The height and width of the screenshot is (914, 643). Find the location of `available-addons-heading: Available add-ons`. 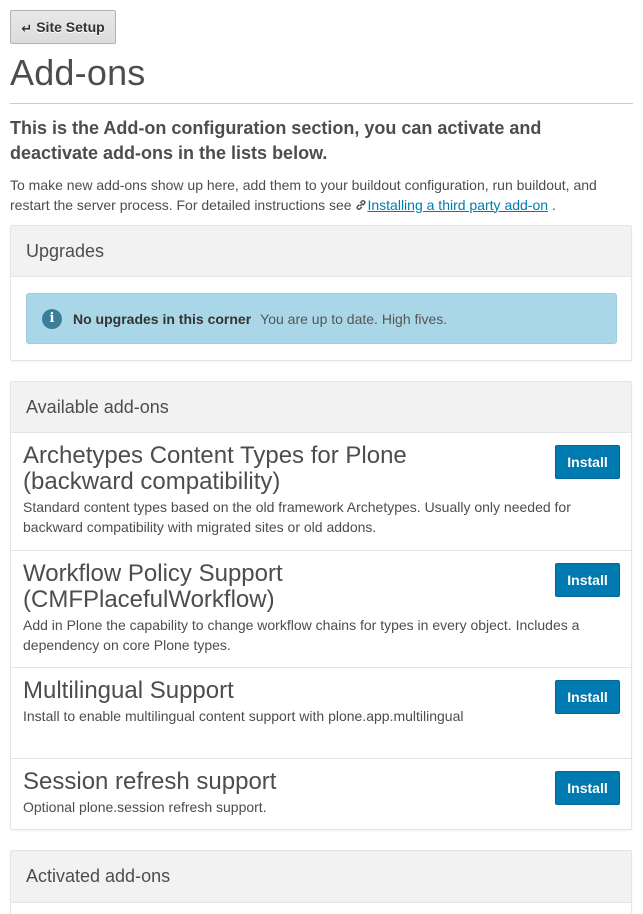

available-addons-heading: Available add-ons is located at coordinates (321, 407).